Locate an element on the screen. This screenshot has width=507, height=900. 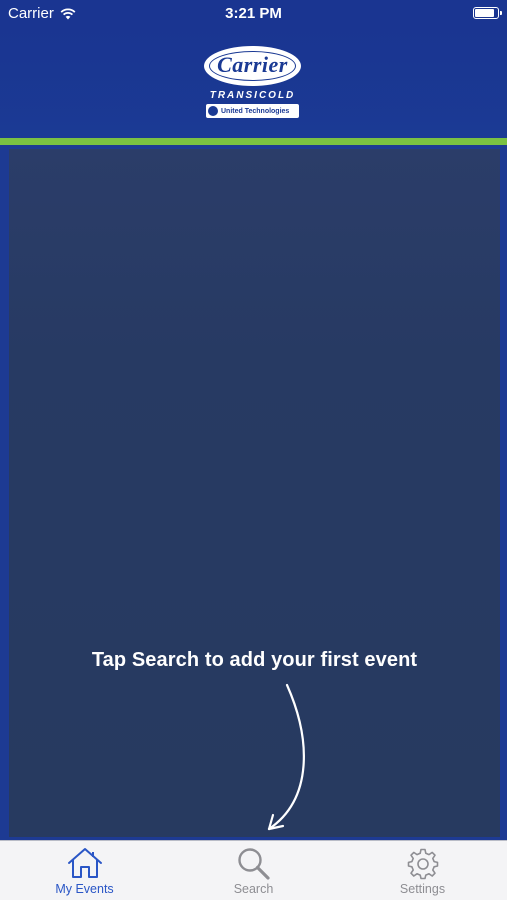
search-icon is located at coordinates (253, 864).